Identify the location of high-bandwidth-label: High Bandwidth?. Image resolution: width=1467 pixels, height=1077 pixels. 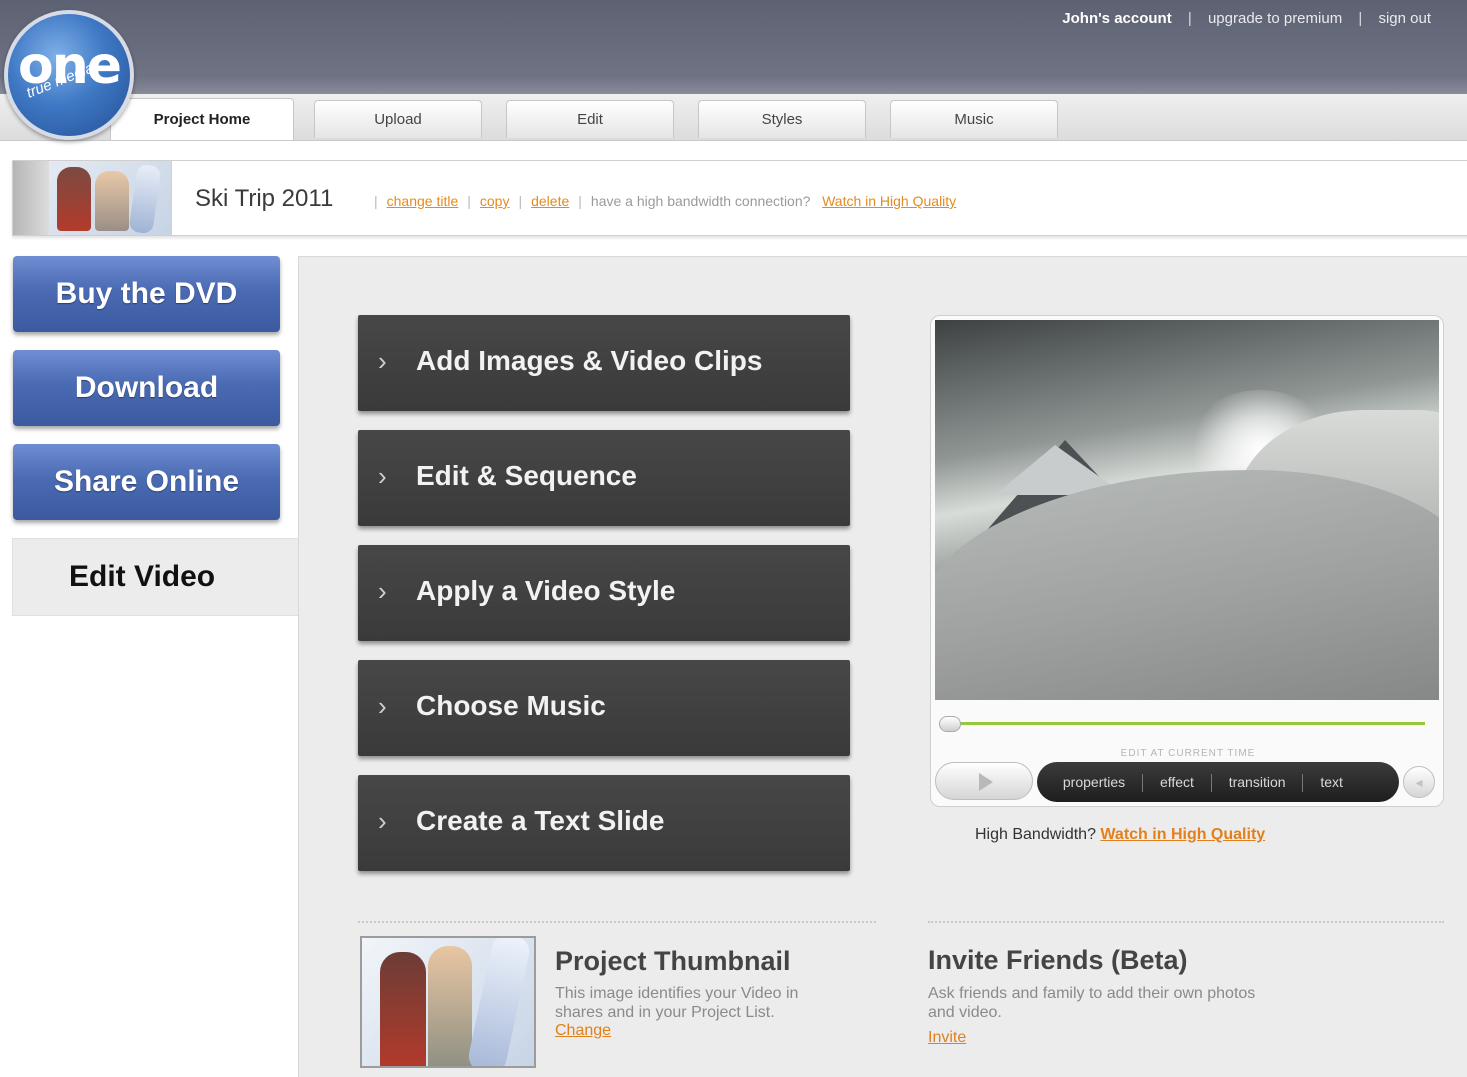
(1035, 834).